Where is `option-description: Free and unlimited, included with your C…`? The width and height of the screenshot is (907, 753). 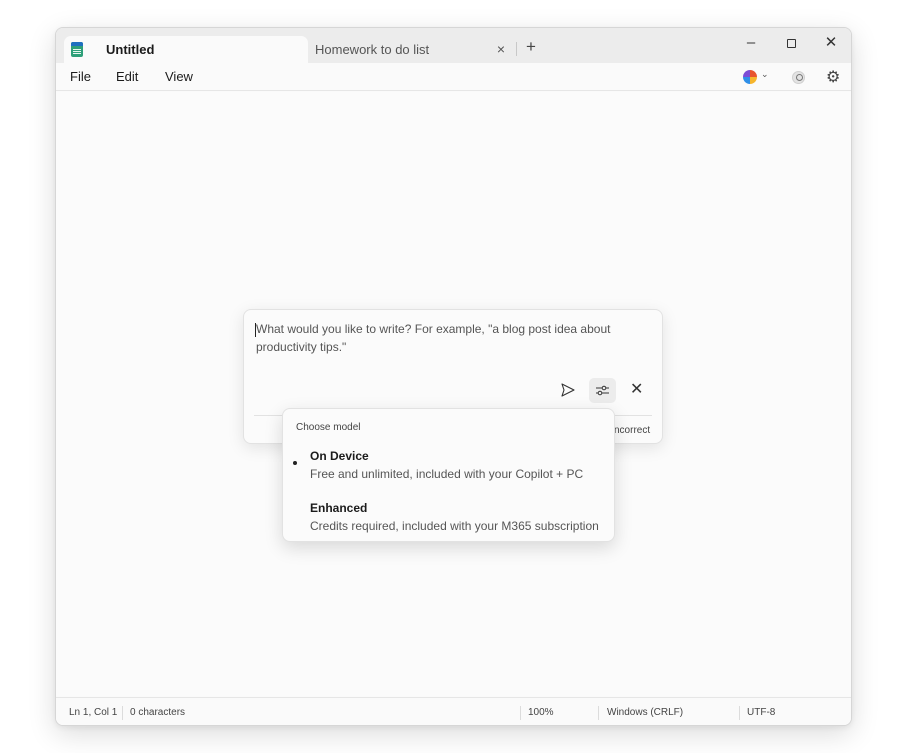
option-description: Free and unlimited, included with your C… is located at coordinates (447, 474).